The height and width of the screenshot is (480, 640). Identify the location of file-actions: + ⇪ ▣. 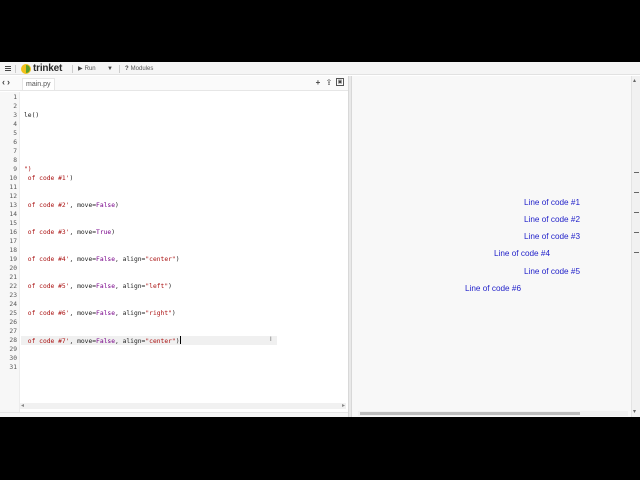
(329, 82).